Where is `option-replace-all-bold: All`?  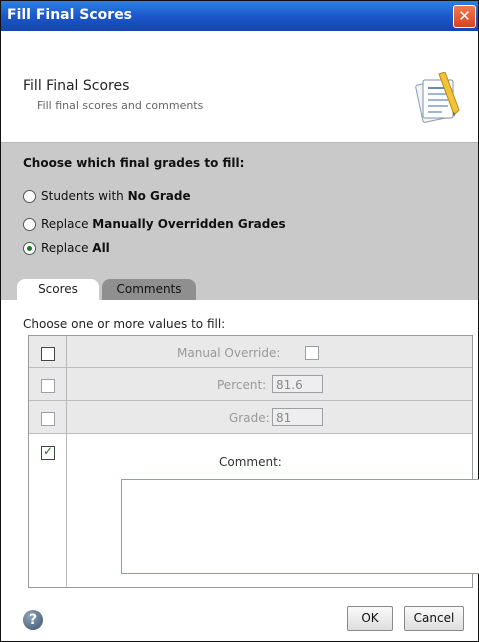
option-replace-all-bold: All is located at coordinates (101, 248).